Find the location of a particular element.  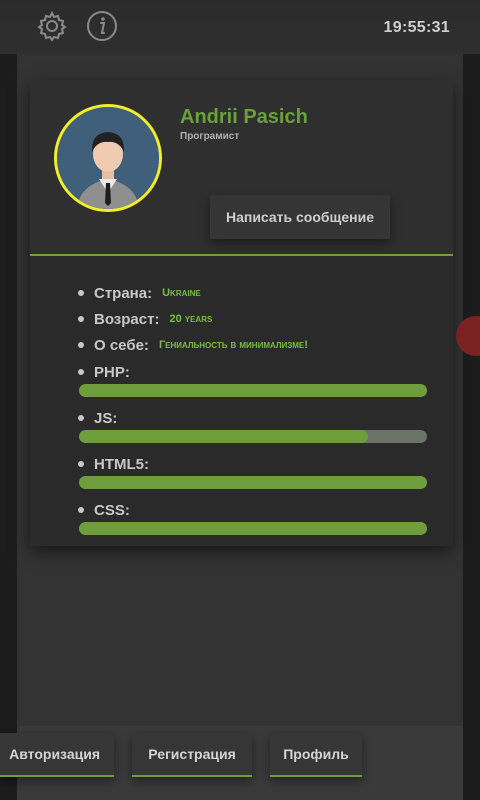

screen-edge-right is located at coordinates (471, 400).